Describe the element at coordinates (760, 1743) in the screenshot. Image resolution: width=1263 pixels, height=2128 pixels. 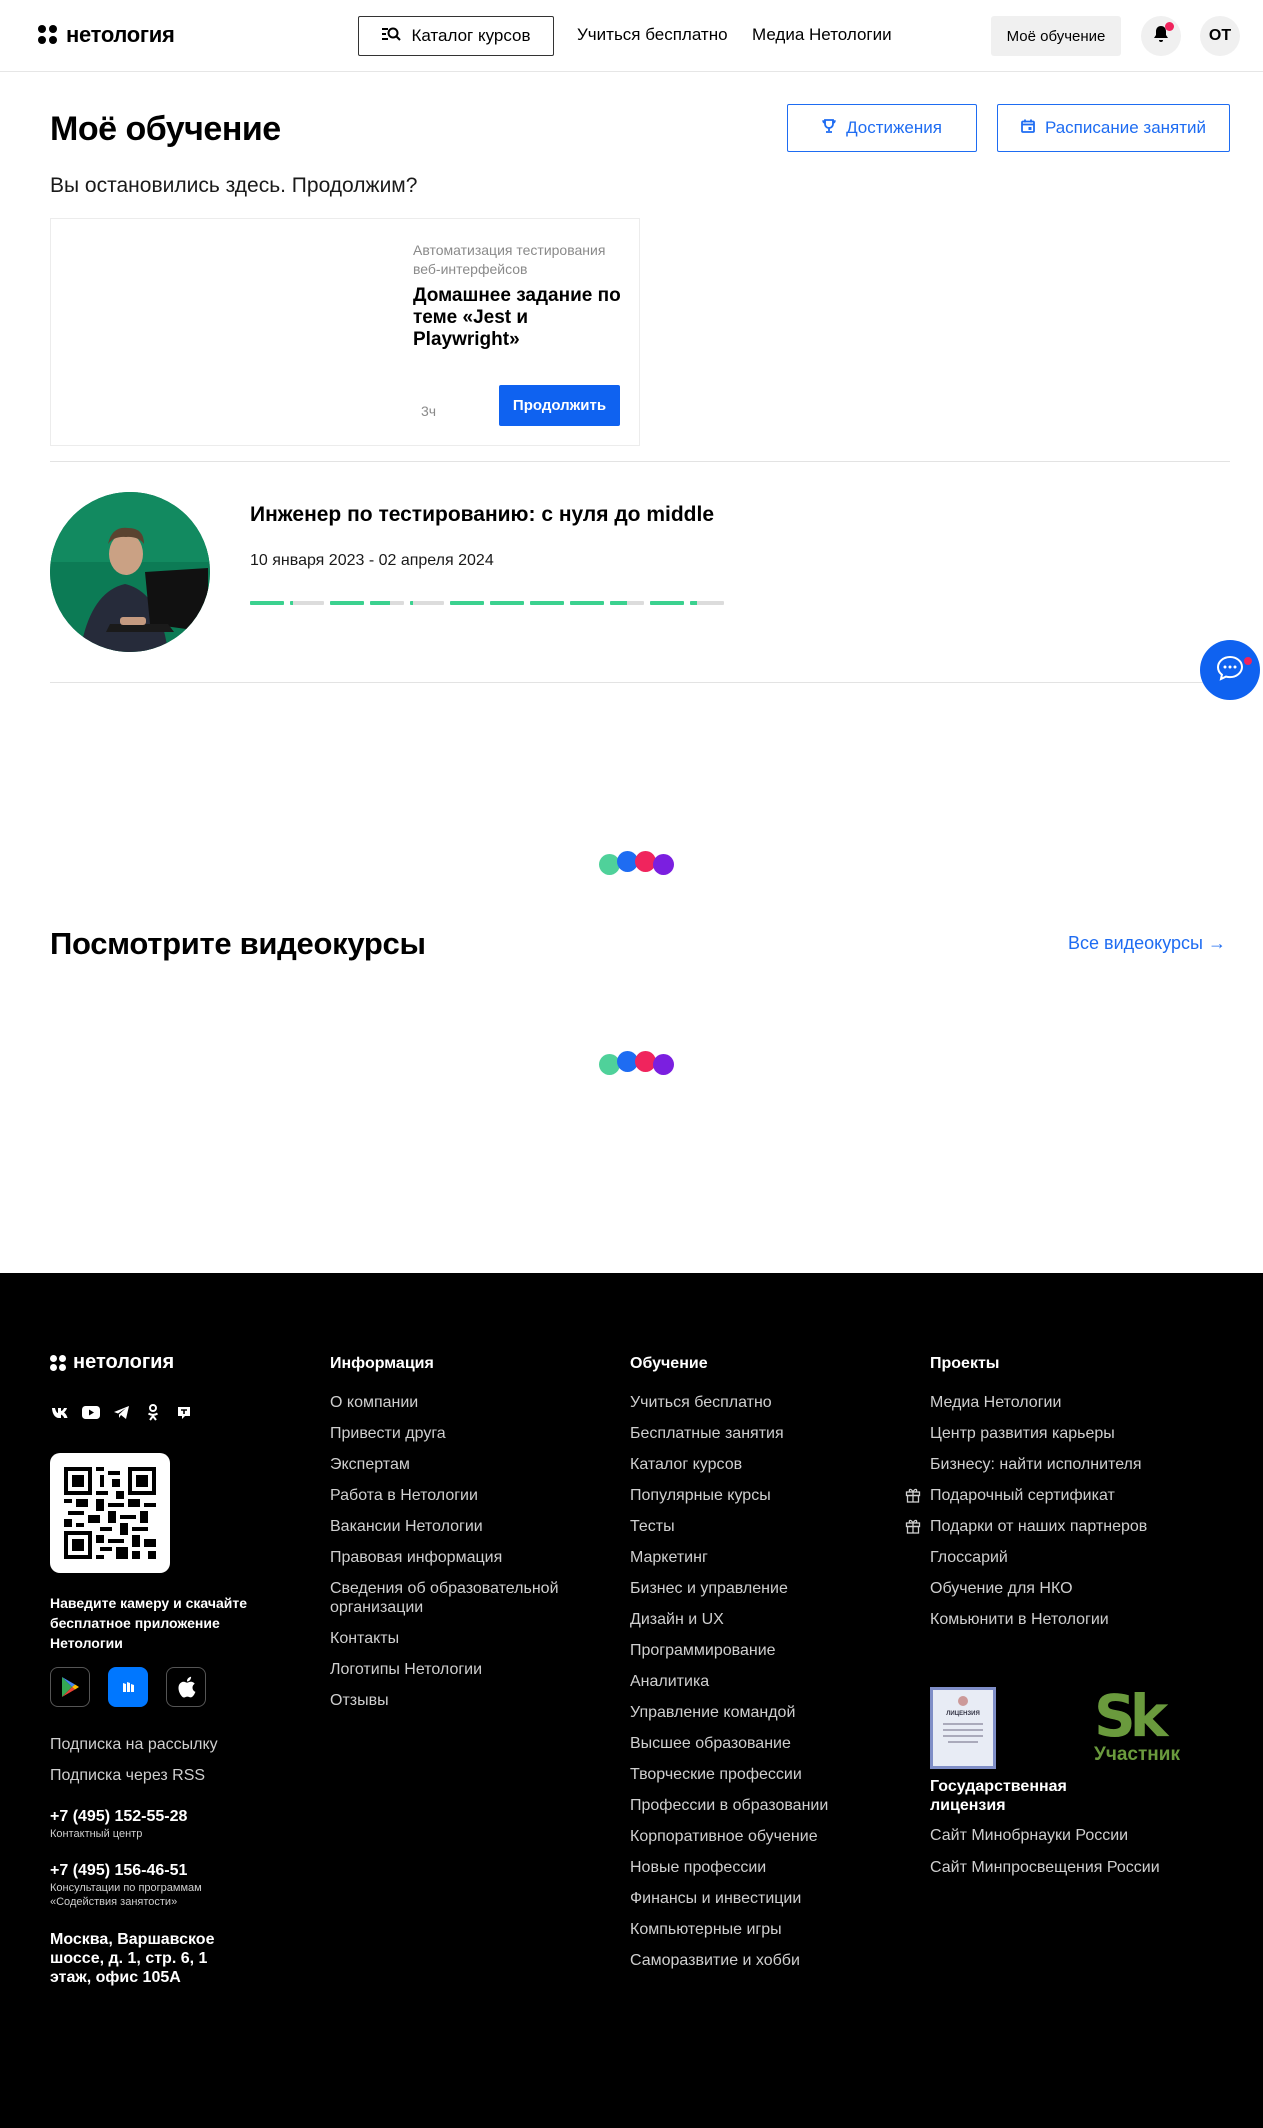
I see `footer-link: Высшее образование` at that location.